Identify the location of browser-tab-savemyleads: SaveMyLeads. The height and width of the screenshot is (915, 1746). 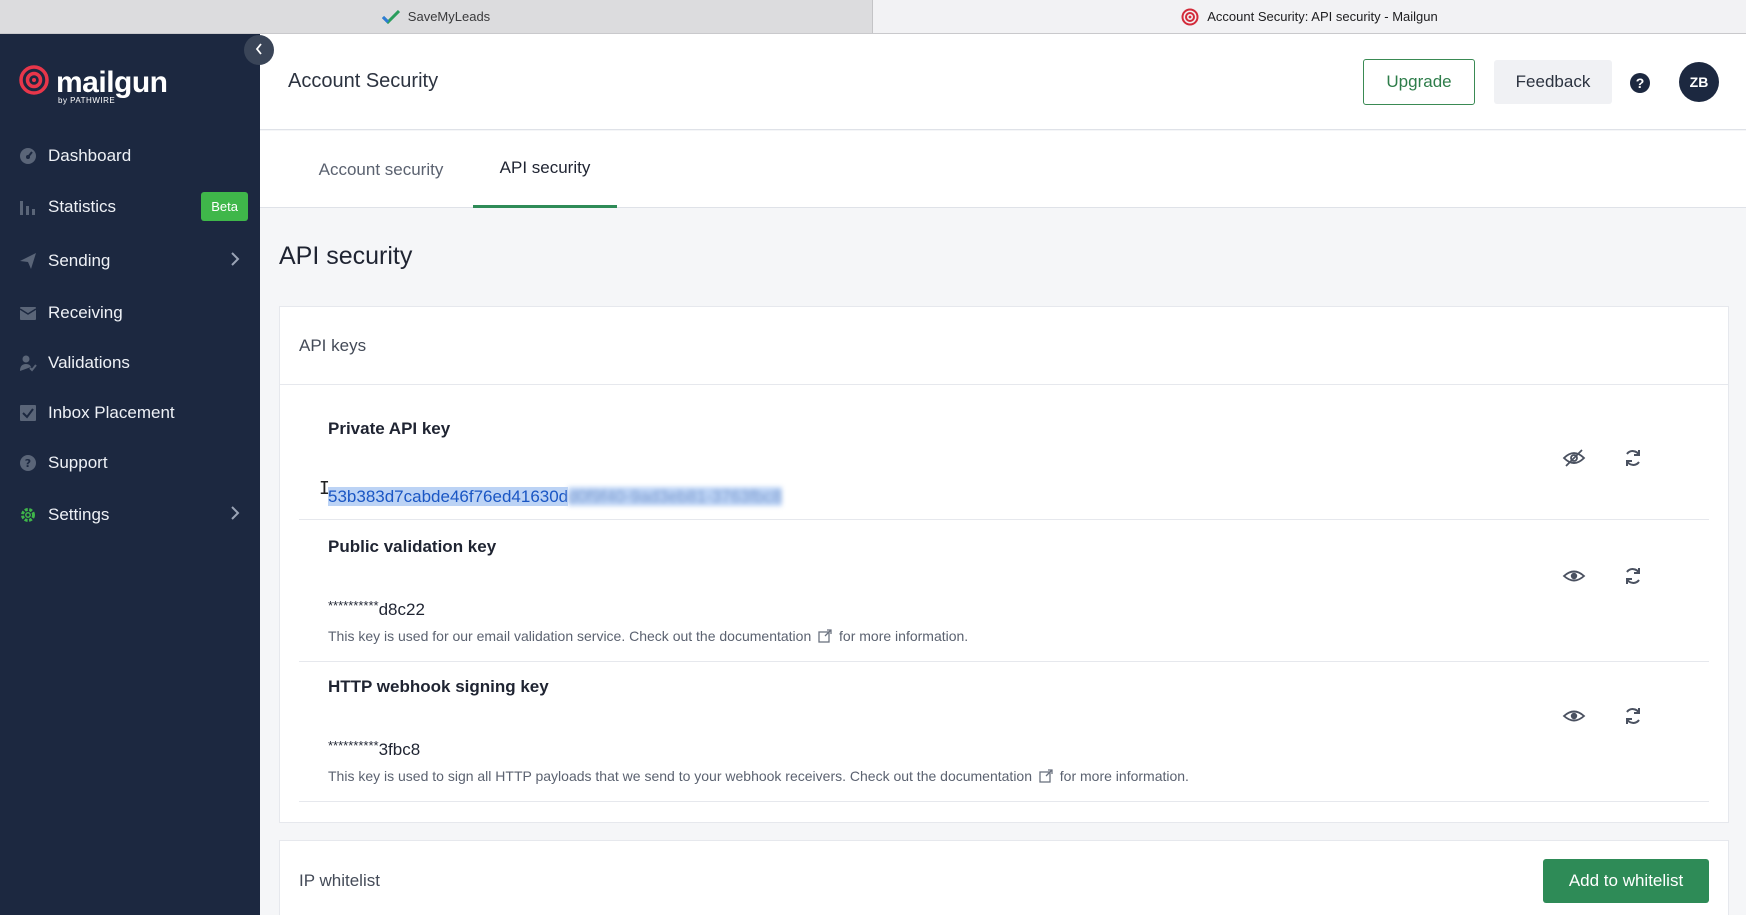
(436, 16).